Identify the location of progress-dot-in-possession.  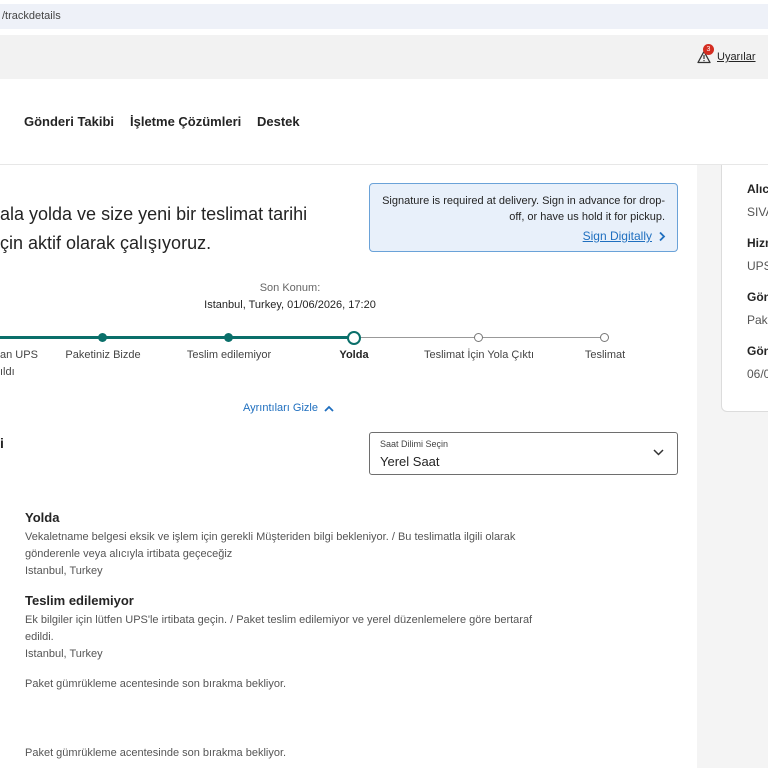
(102, 337).